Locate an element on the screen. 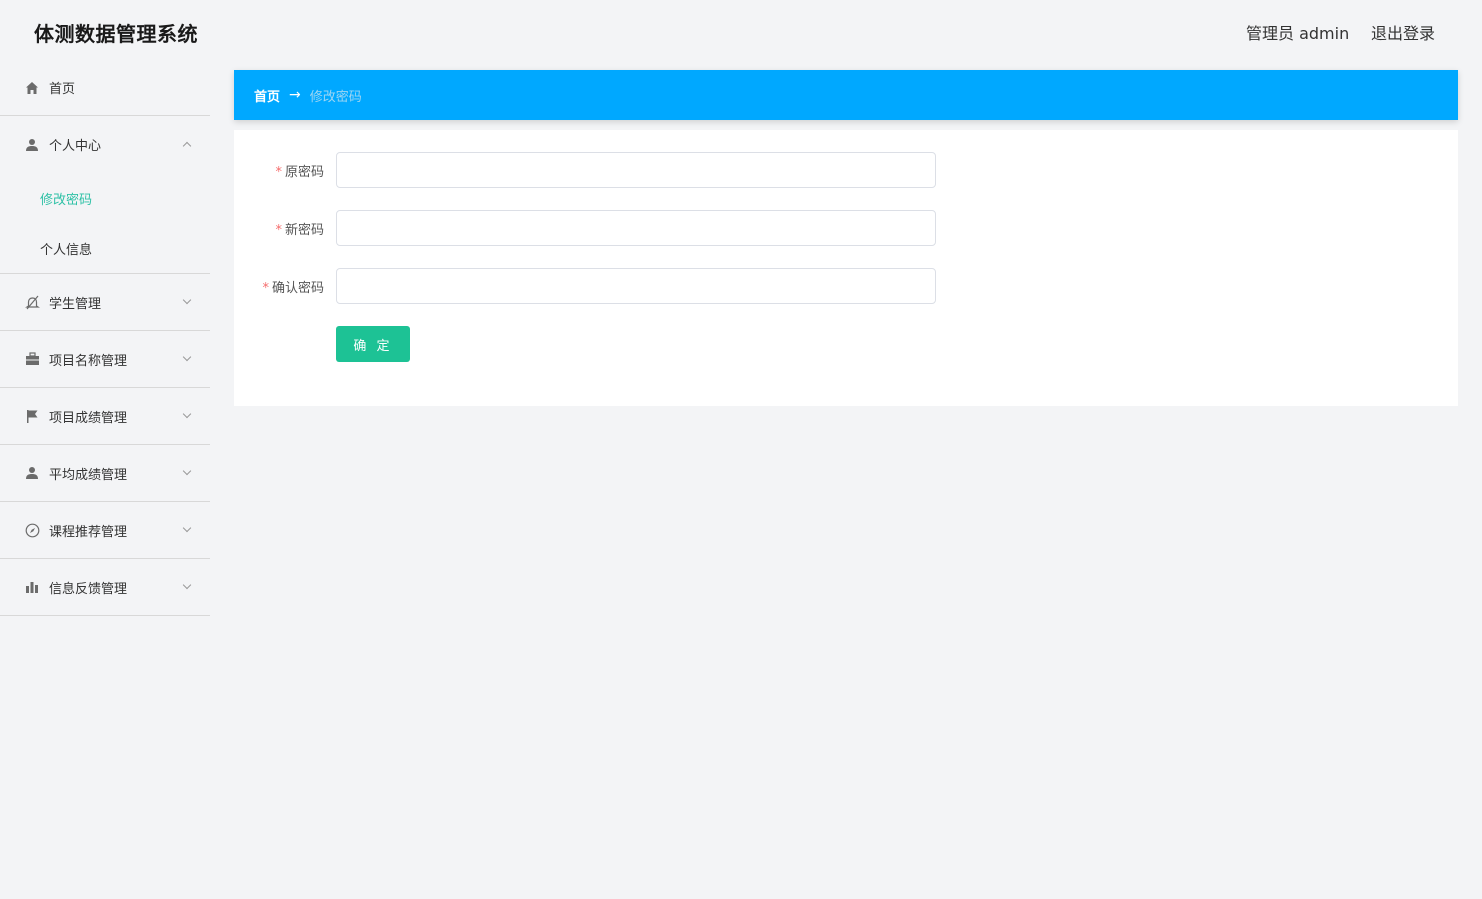  sidebar-item-label: 首页 is located at coordinates (62, 89).